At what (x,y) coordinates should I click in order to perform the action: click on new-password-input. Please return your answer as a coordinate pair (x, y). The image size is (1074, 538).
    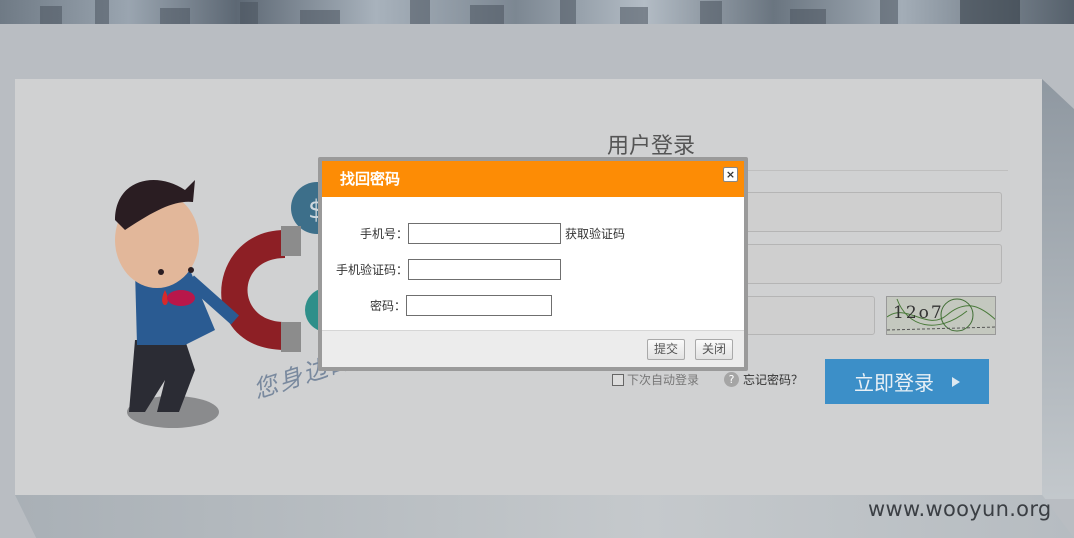
    Looking at the image, I should click on (479, 305).